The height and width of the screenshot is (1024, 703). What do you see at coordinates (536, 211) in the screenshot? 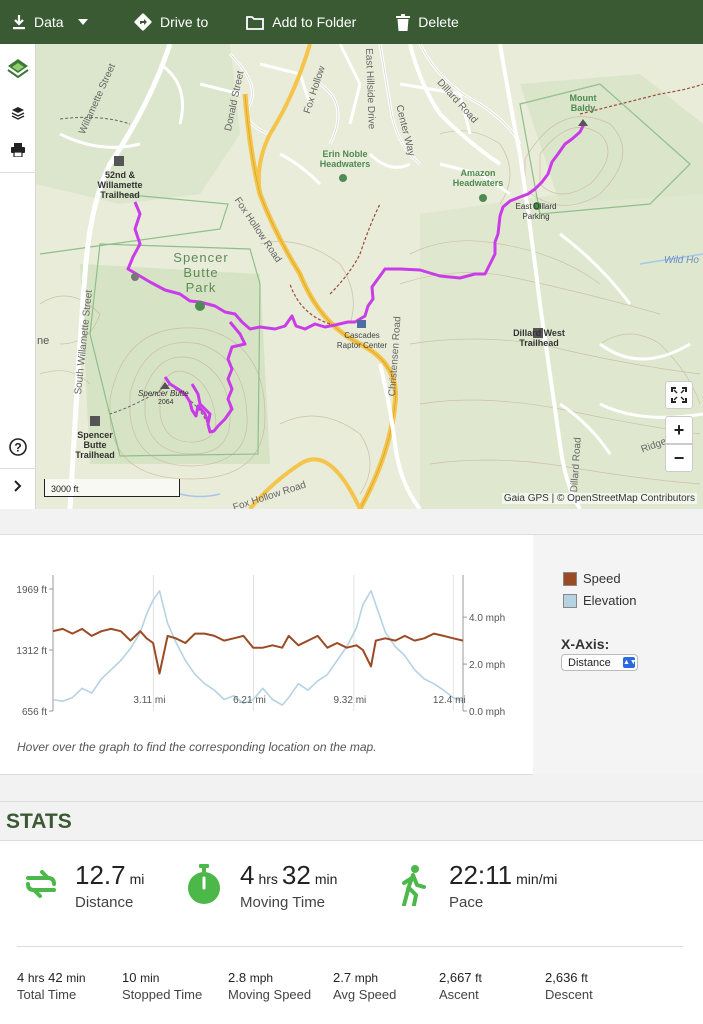
I see `map-label-east-dillard-parking: East Dillard Parking` at bounding box center [536, 211].